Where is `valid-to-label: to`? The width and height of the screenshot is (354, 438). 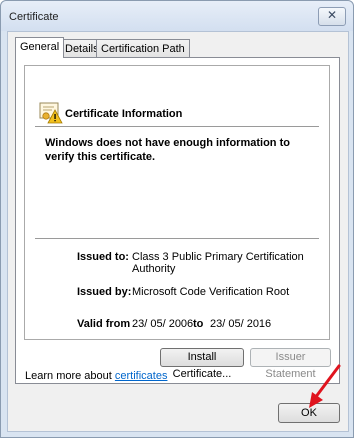
valid-to-label: to is located at coordinates (198, 324).